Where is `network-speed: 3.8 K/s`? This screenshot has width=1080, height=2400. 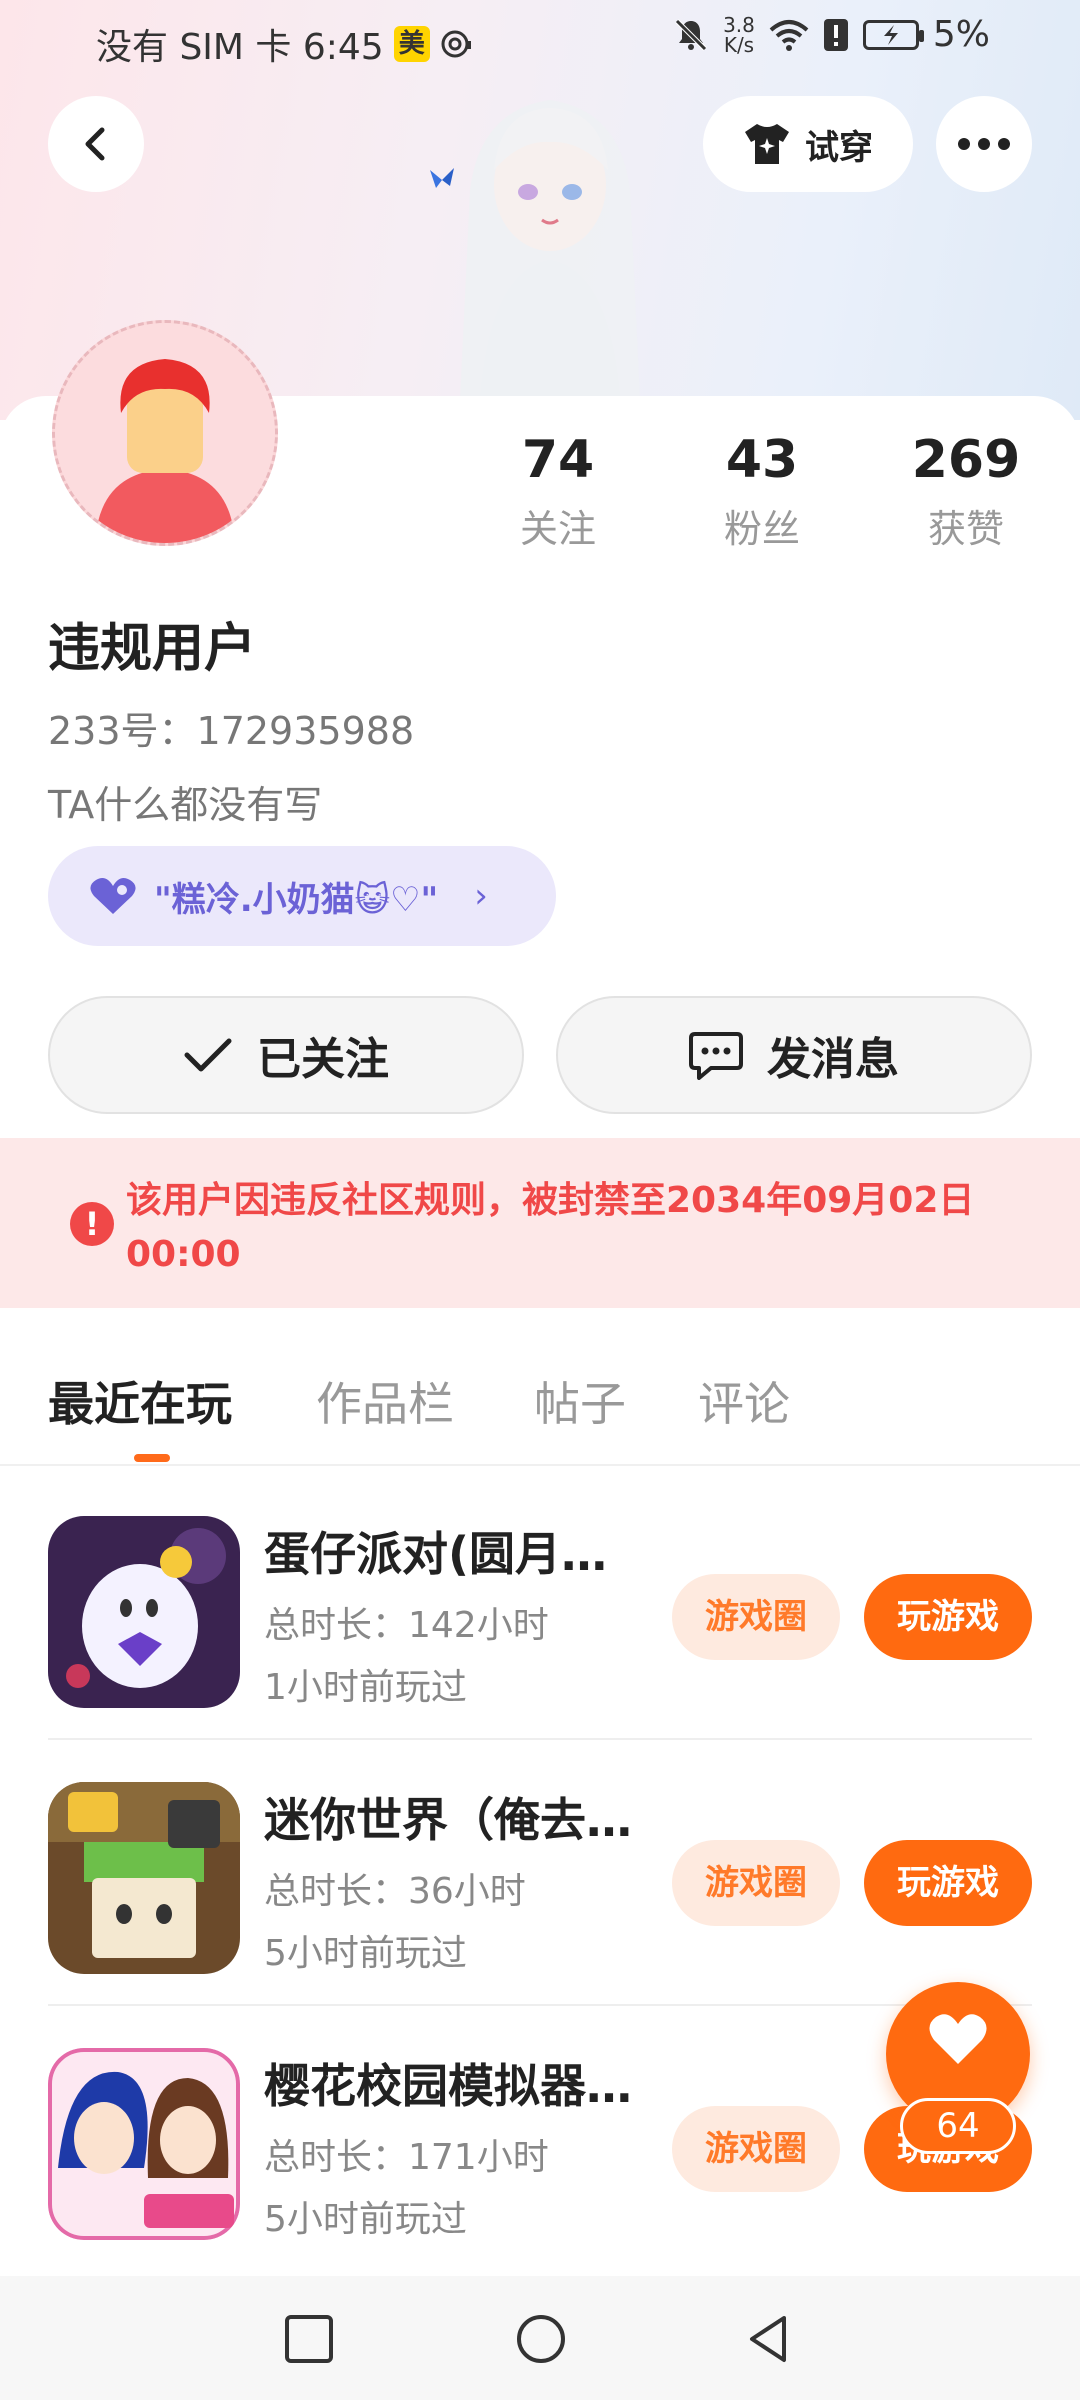 network-speed: 3.8 K/s is located at coordinates (739, 34).